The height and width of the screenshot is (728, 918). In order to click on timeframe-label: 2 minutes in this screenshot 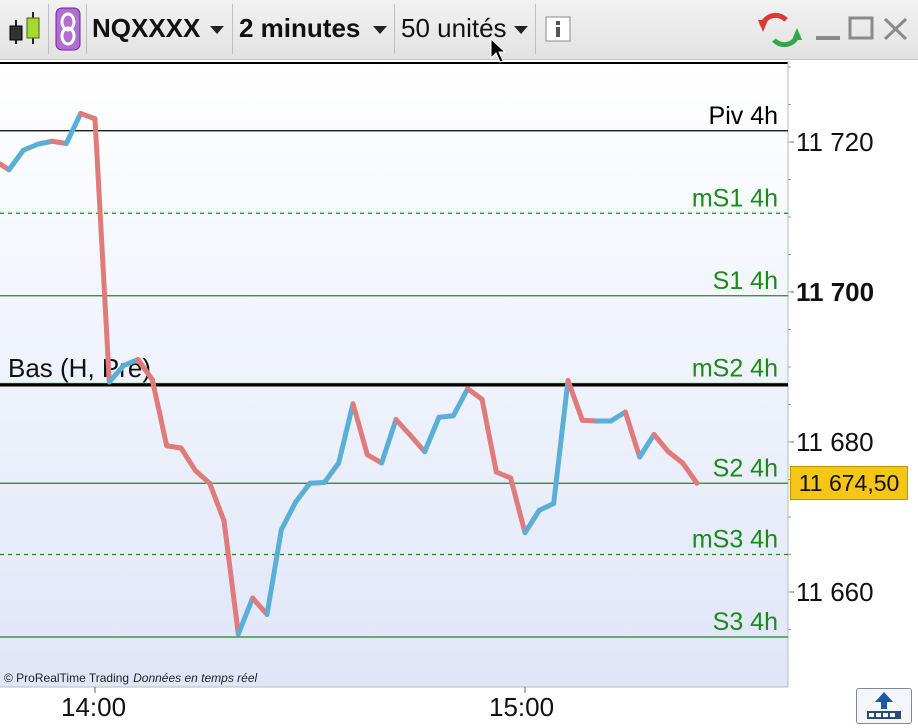, I will do `click(299, 28)`.